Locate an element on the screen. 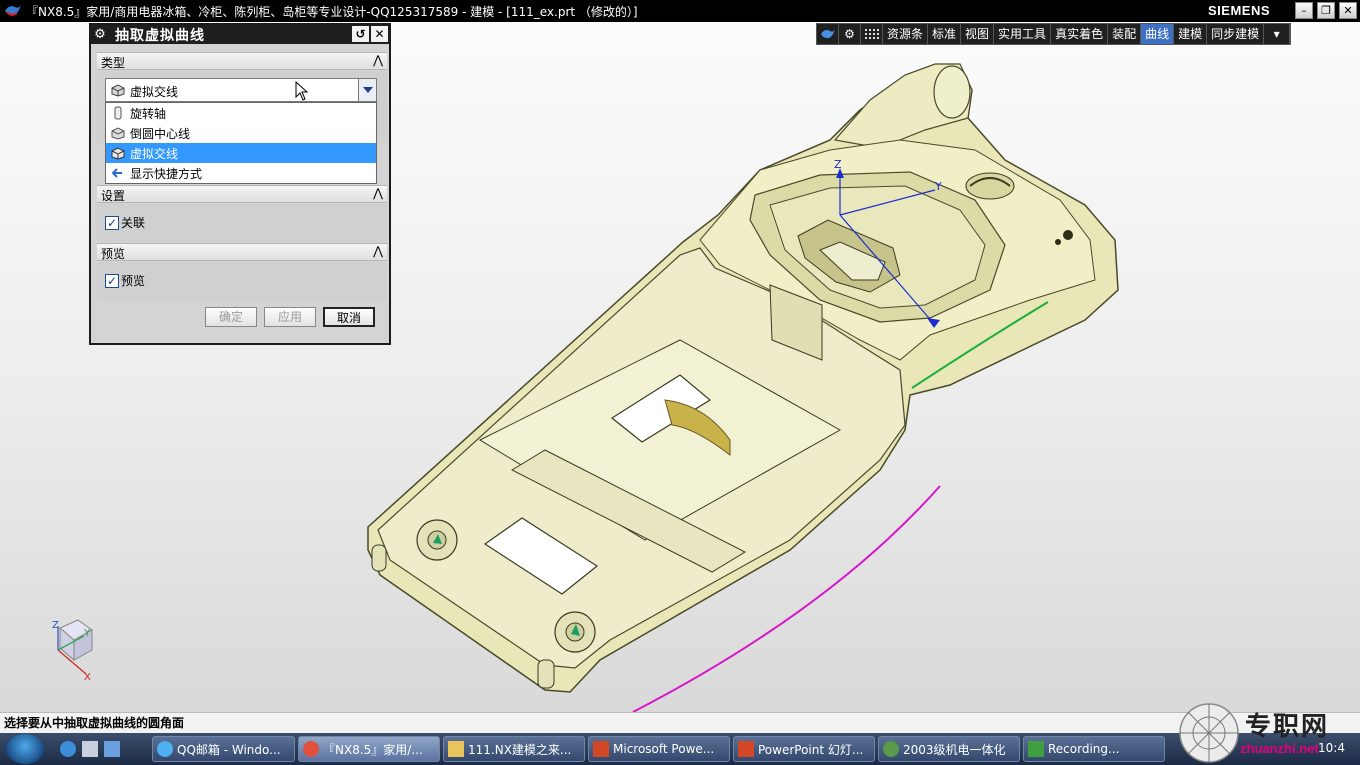 The image size is (1360, 765). tab-modeling: 建模 is located at coordinates (1191, 34).